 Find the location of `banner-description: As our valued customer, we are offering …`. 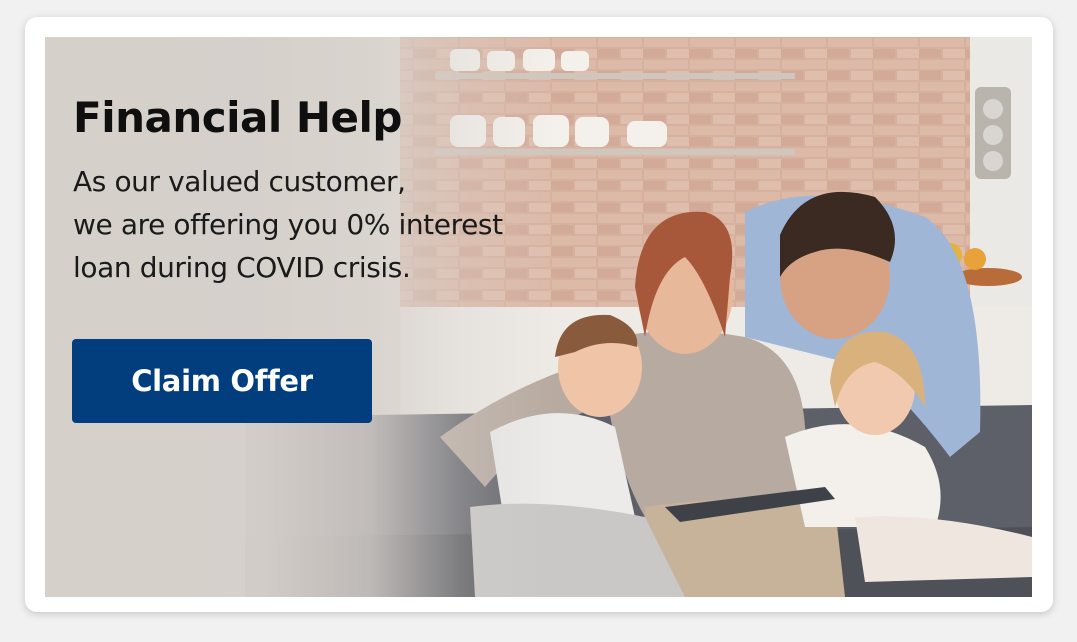

banner-description: As our valued customer, we are offering … is located at coordinates (333, 224).